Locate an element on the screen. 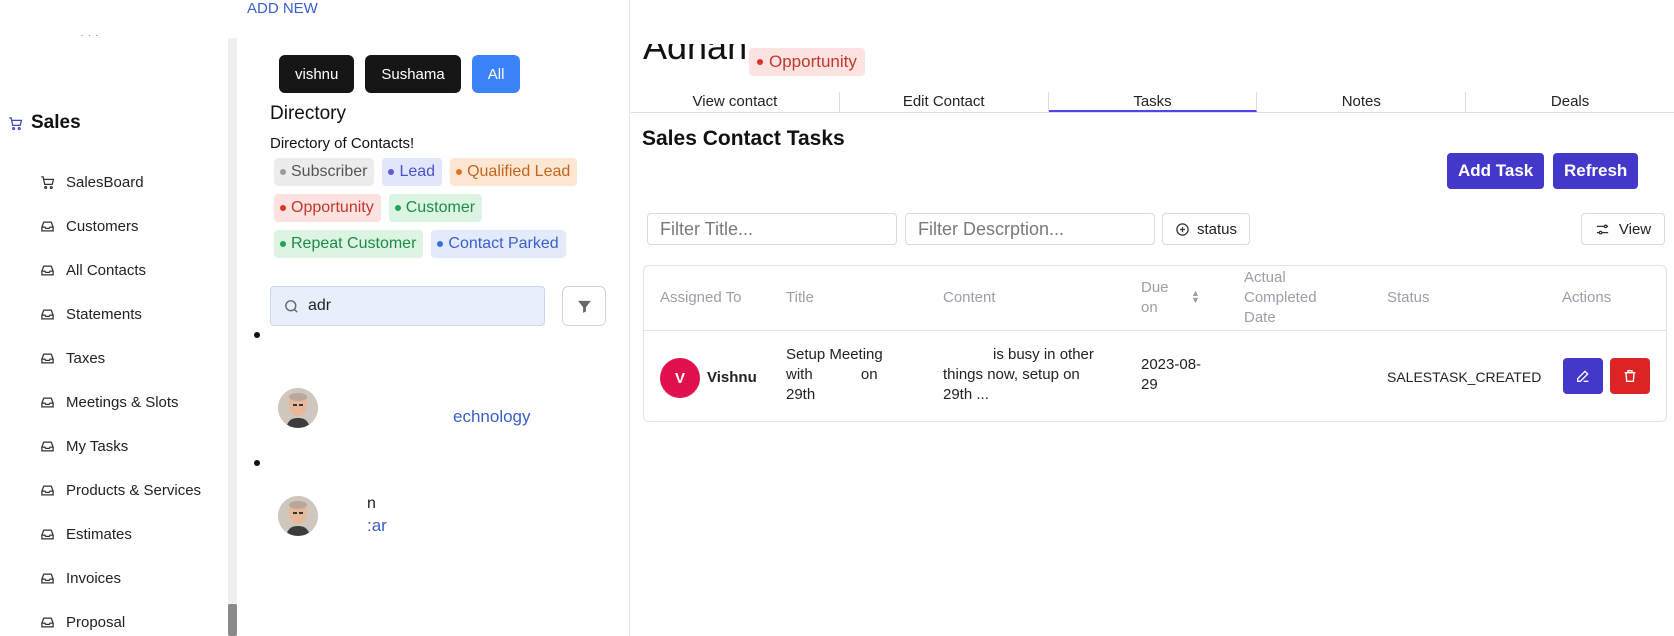 The width and height of the screenshot is (1674, 636). sidebar-section-label: Sales is located at coordinates (56, 122).